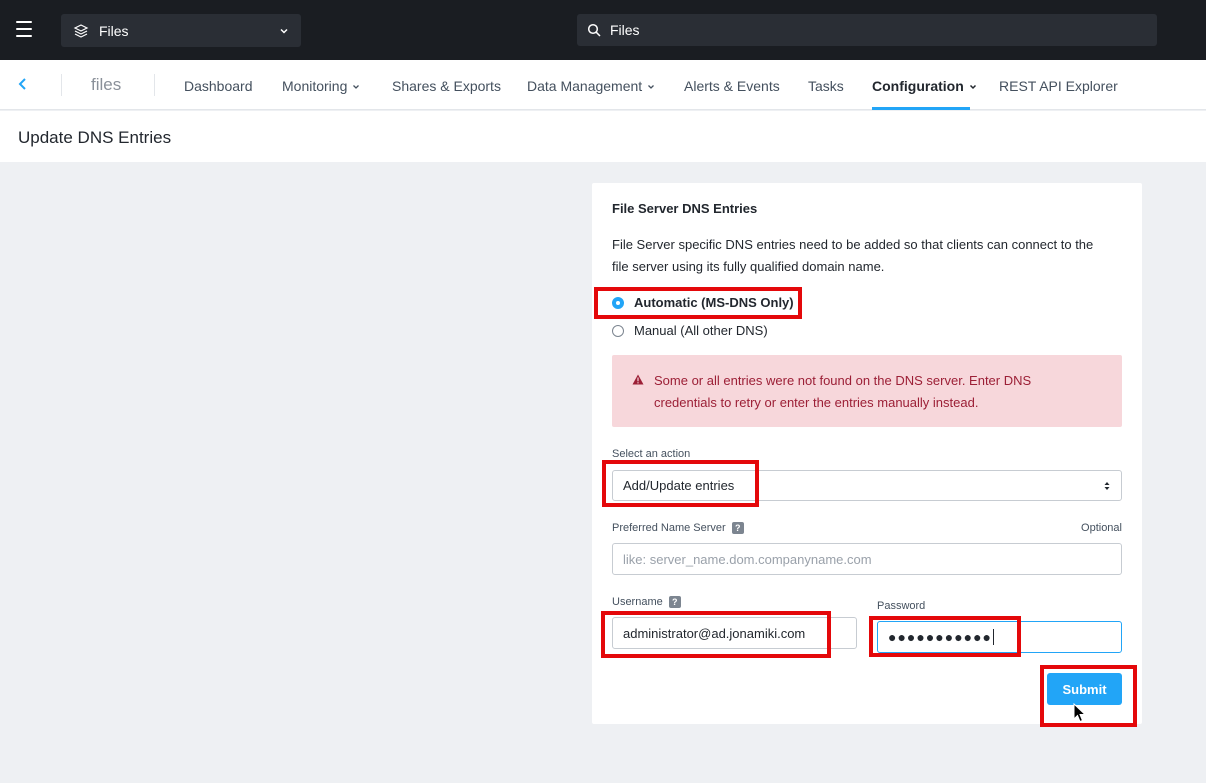 This screenshot has width=1206, height=783. What do you see at coordinates (106, 84) in the screenshot?
I see `nav-brand: files` at bounding box center [106, 84].